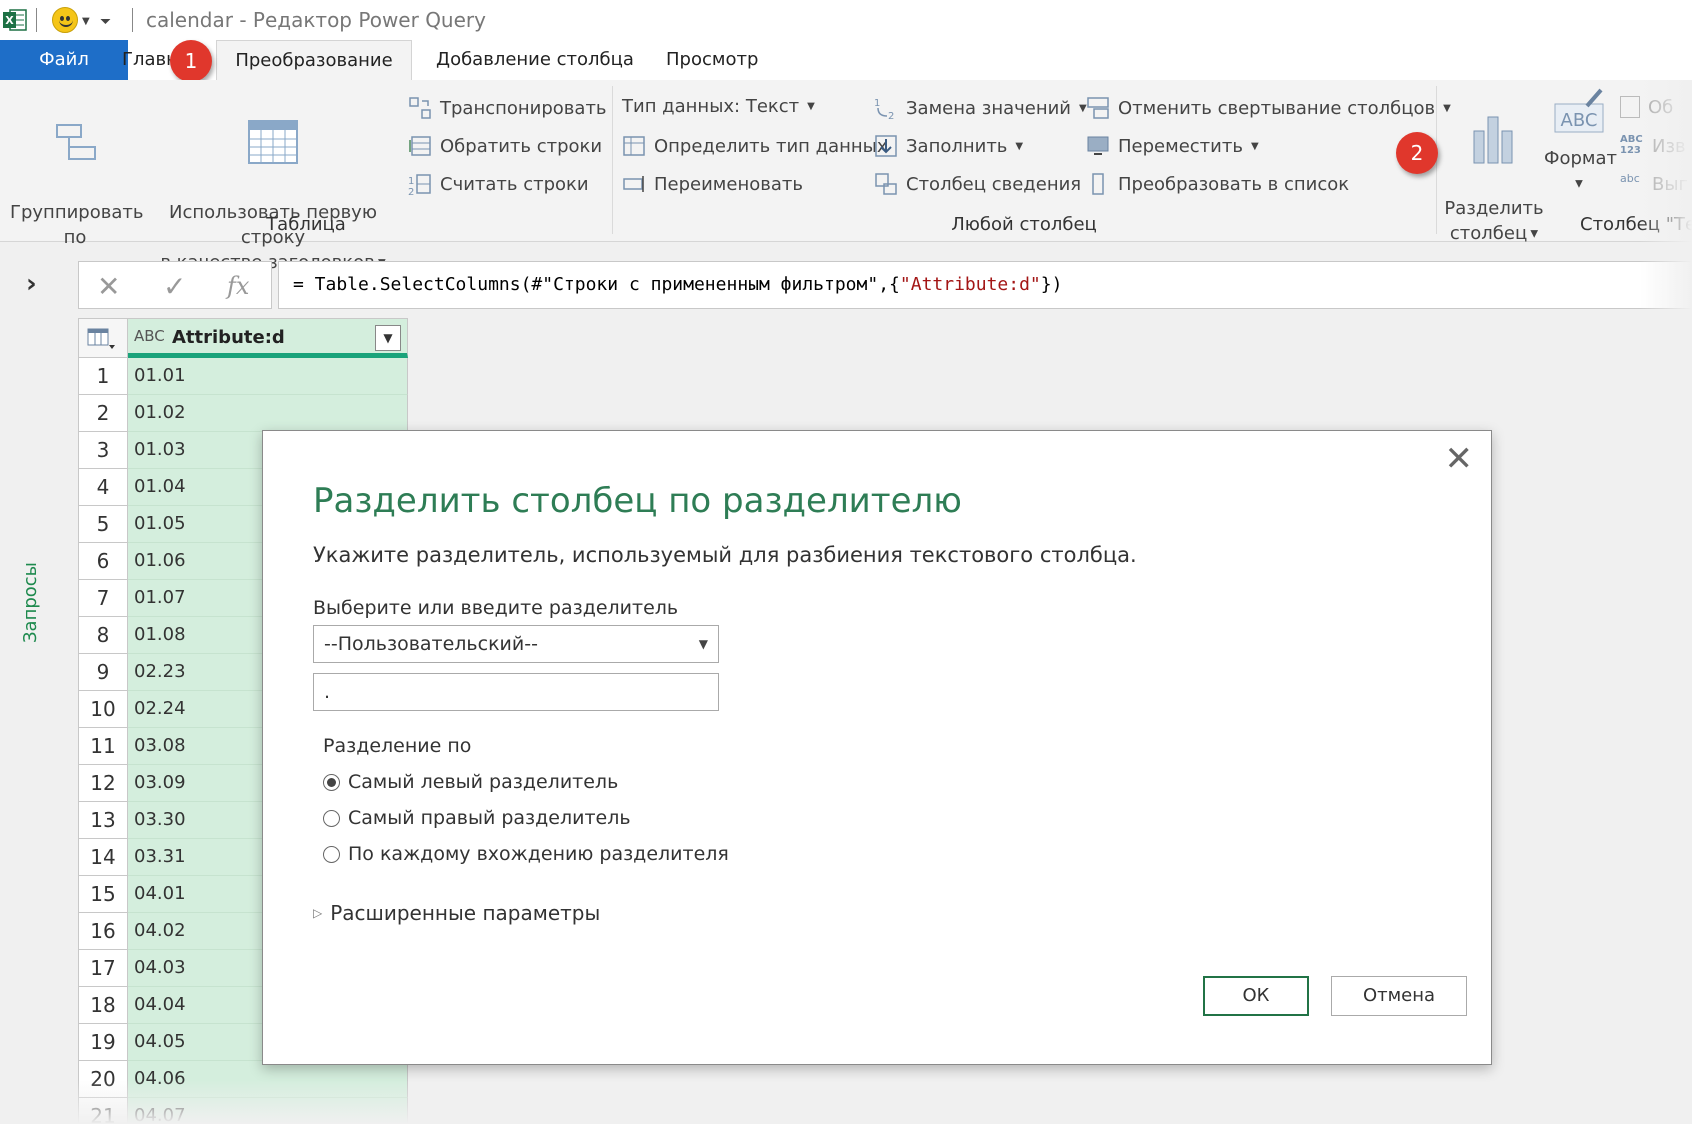 This screenshot has height=1124, width=1692. What do you see at coordinates (103, 931) in the screenshot?
I see `row-number: 16` at bounding box center [103, 931].